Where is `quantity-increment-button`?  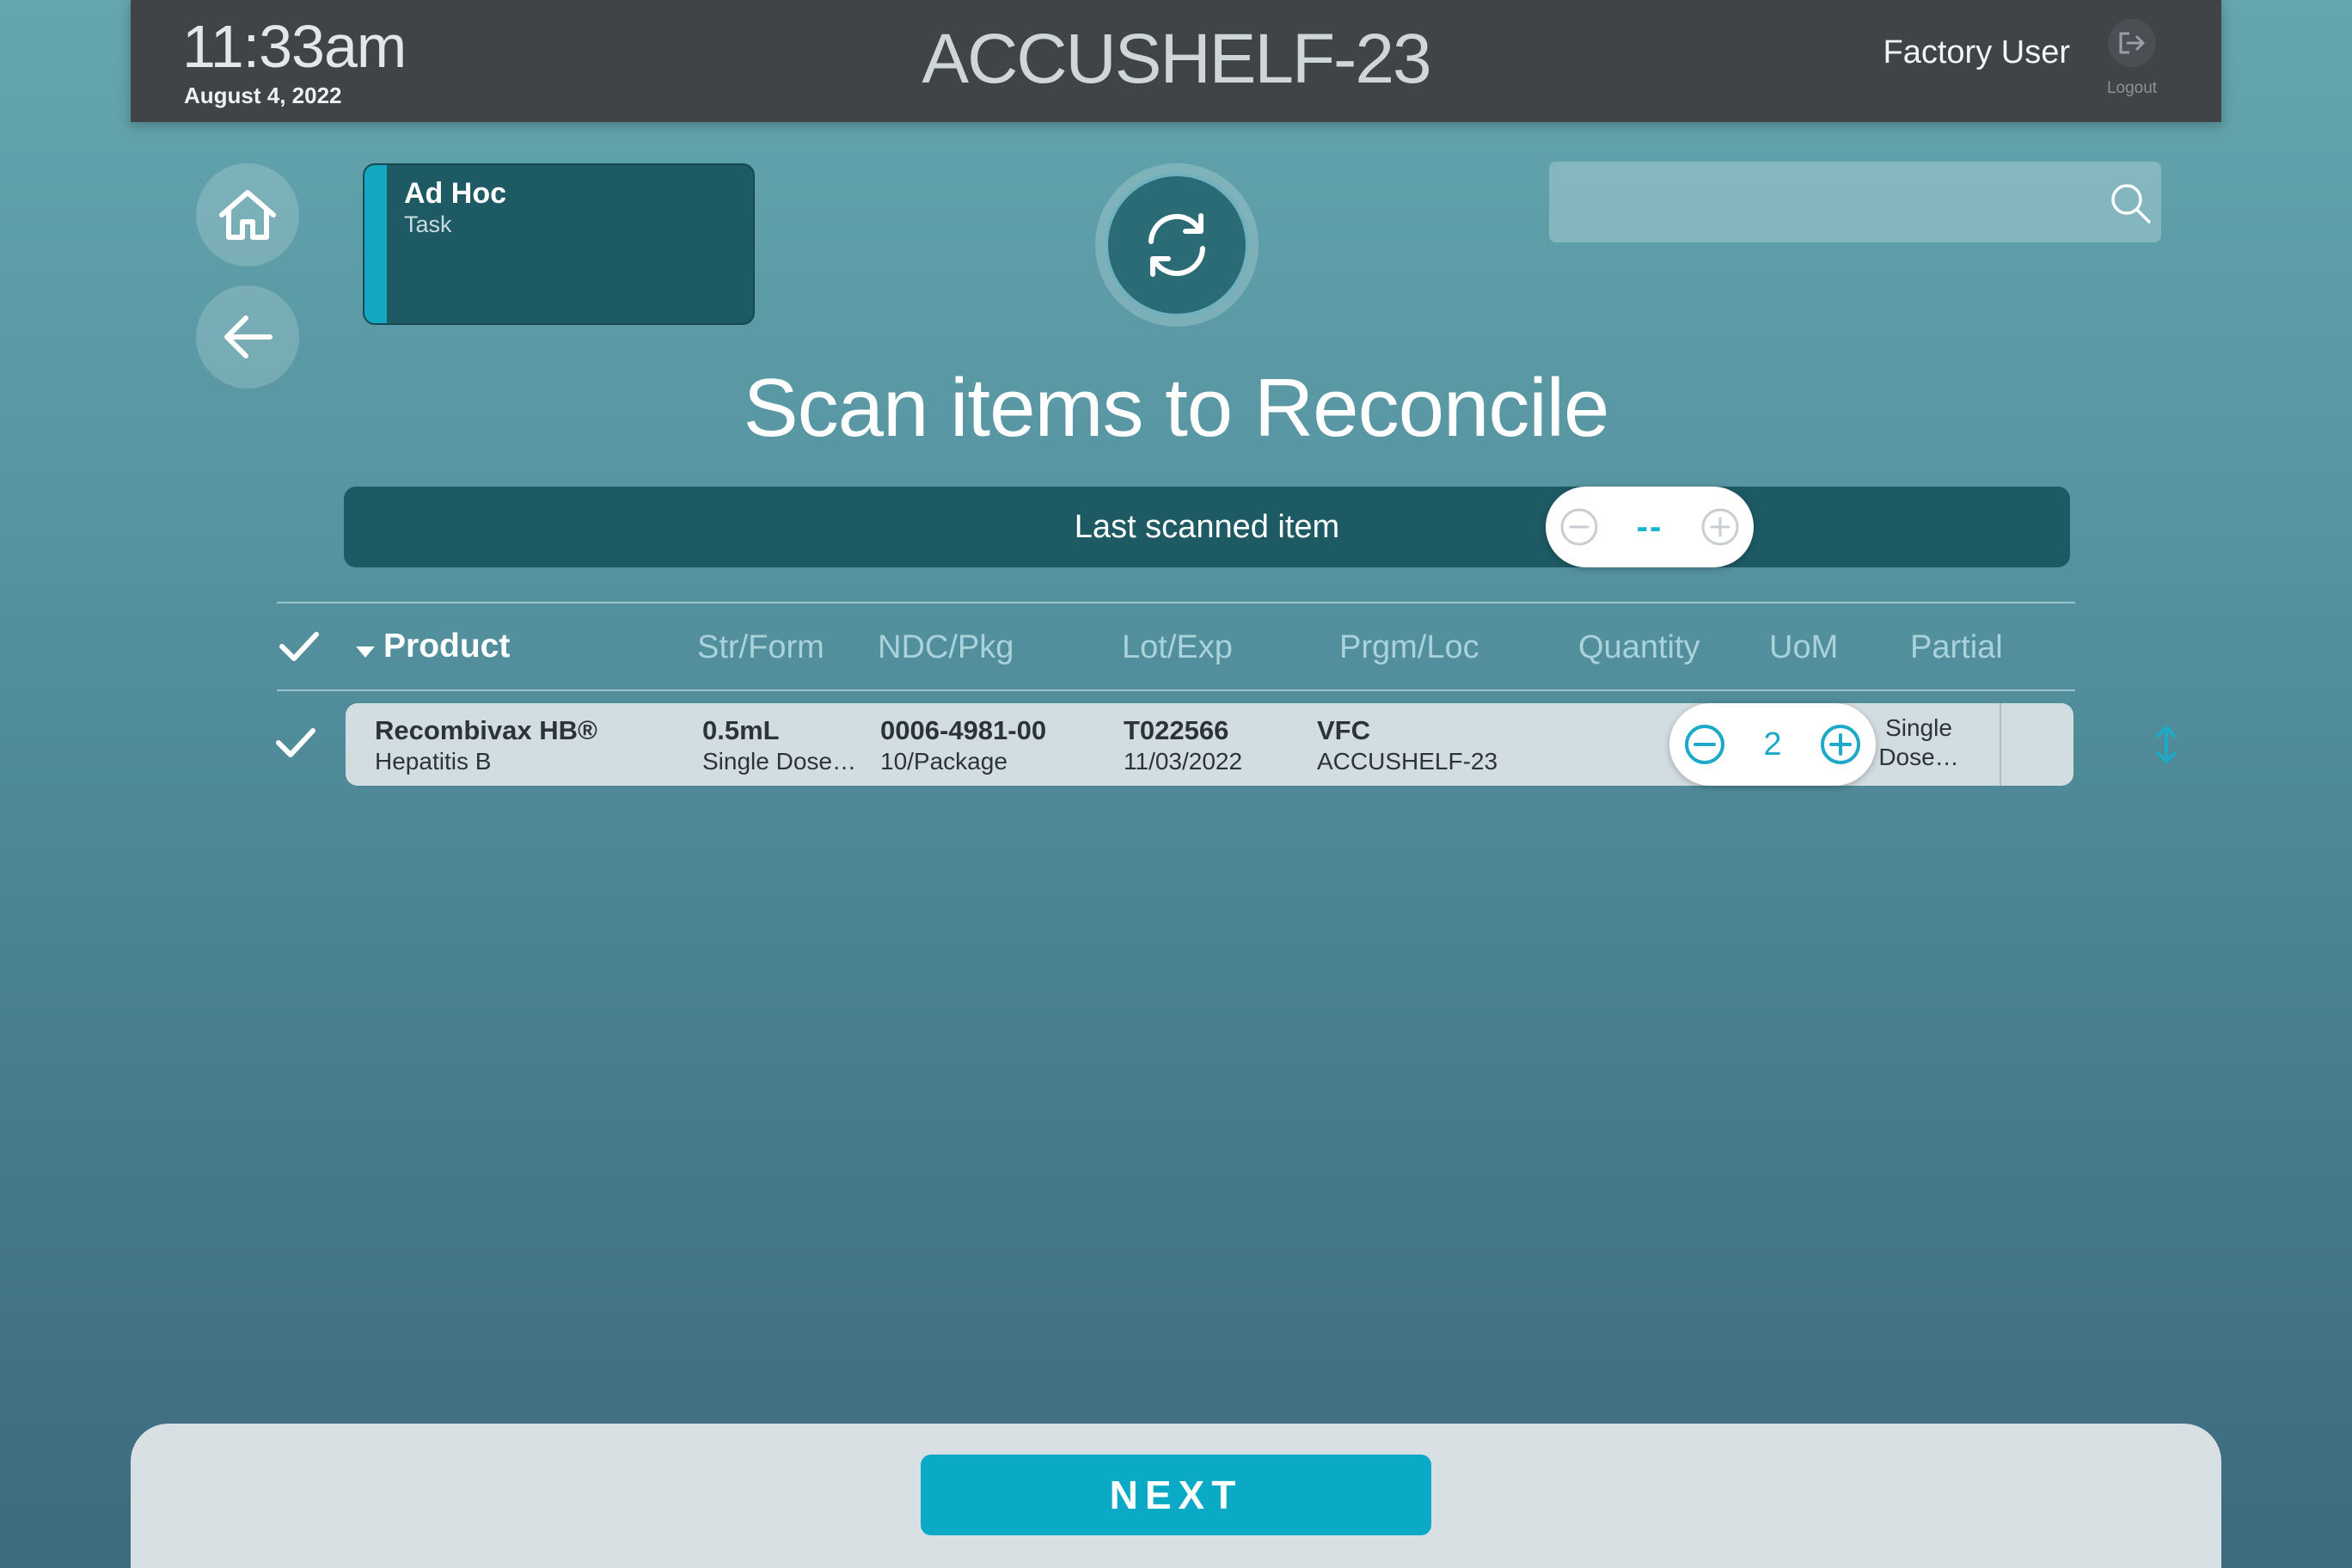 quantity-increment-button is located at coordinates (1840, 744).